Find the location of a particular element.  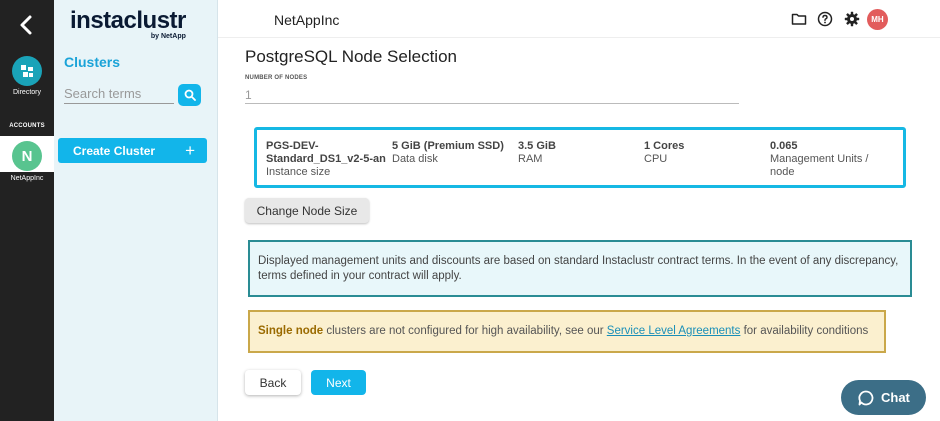

search-button is located at coordinates (189, 95).